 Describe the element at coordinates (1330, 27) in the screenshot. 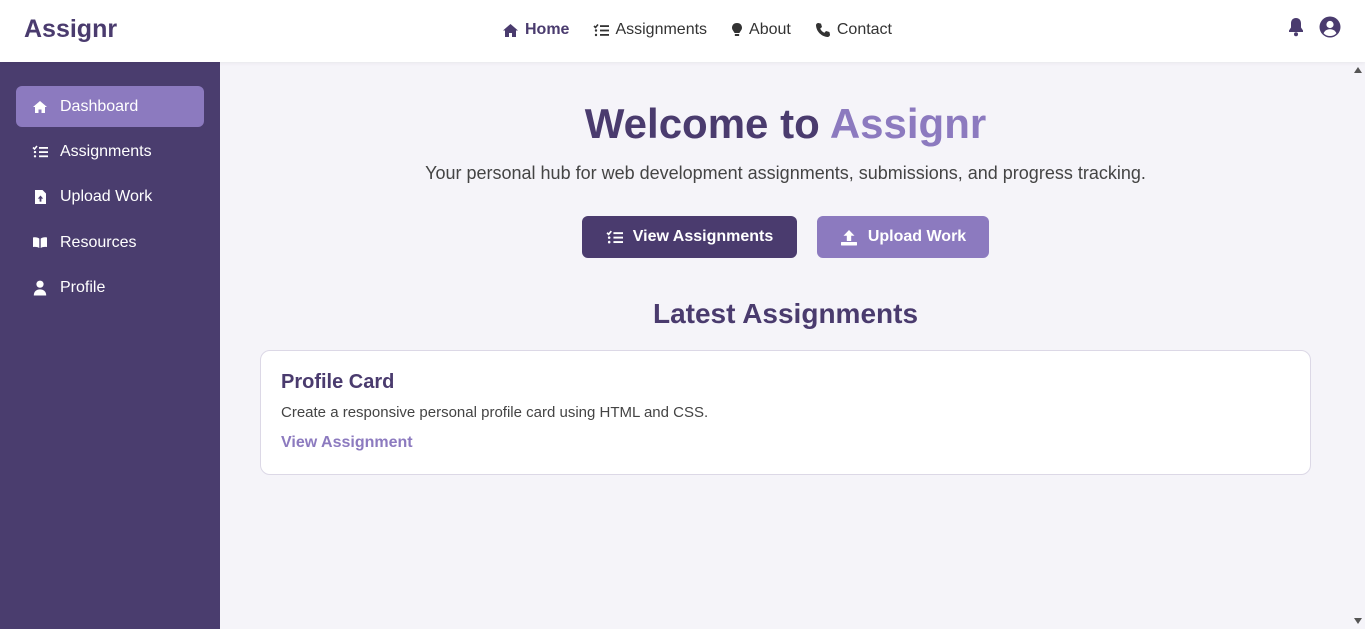

I see `user-circle-icon` at that location.